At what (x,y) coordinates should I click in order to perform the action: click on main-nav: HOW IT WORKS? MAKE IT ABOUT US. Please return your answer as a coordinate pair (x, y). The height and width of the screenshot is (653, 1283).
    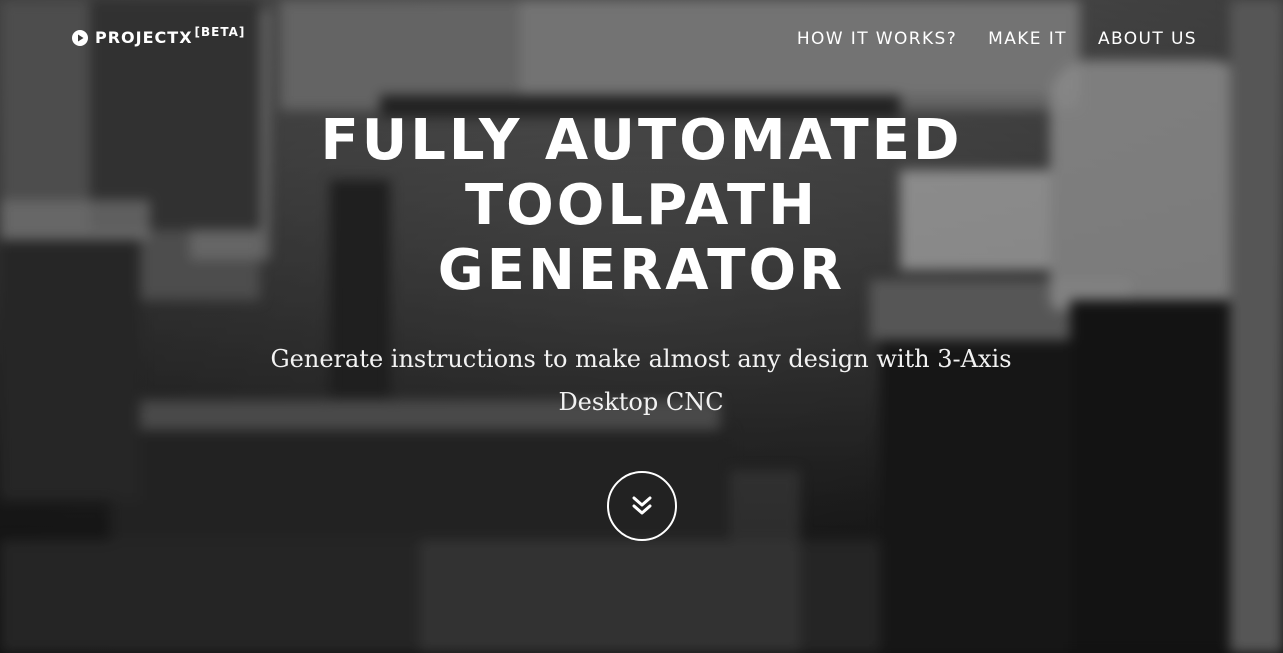
    Looking at the image, I should click on (997, 39).